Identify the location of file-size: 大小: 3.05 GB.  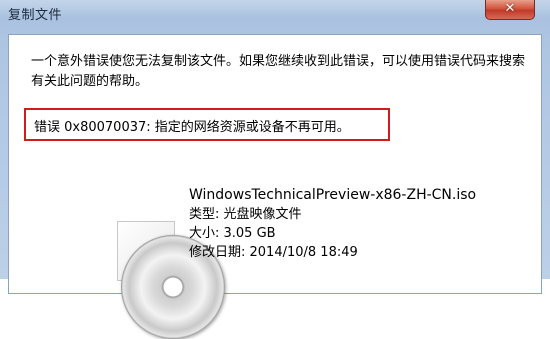
(232, 233).